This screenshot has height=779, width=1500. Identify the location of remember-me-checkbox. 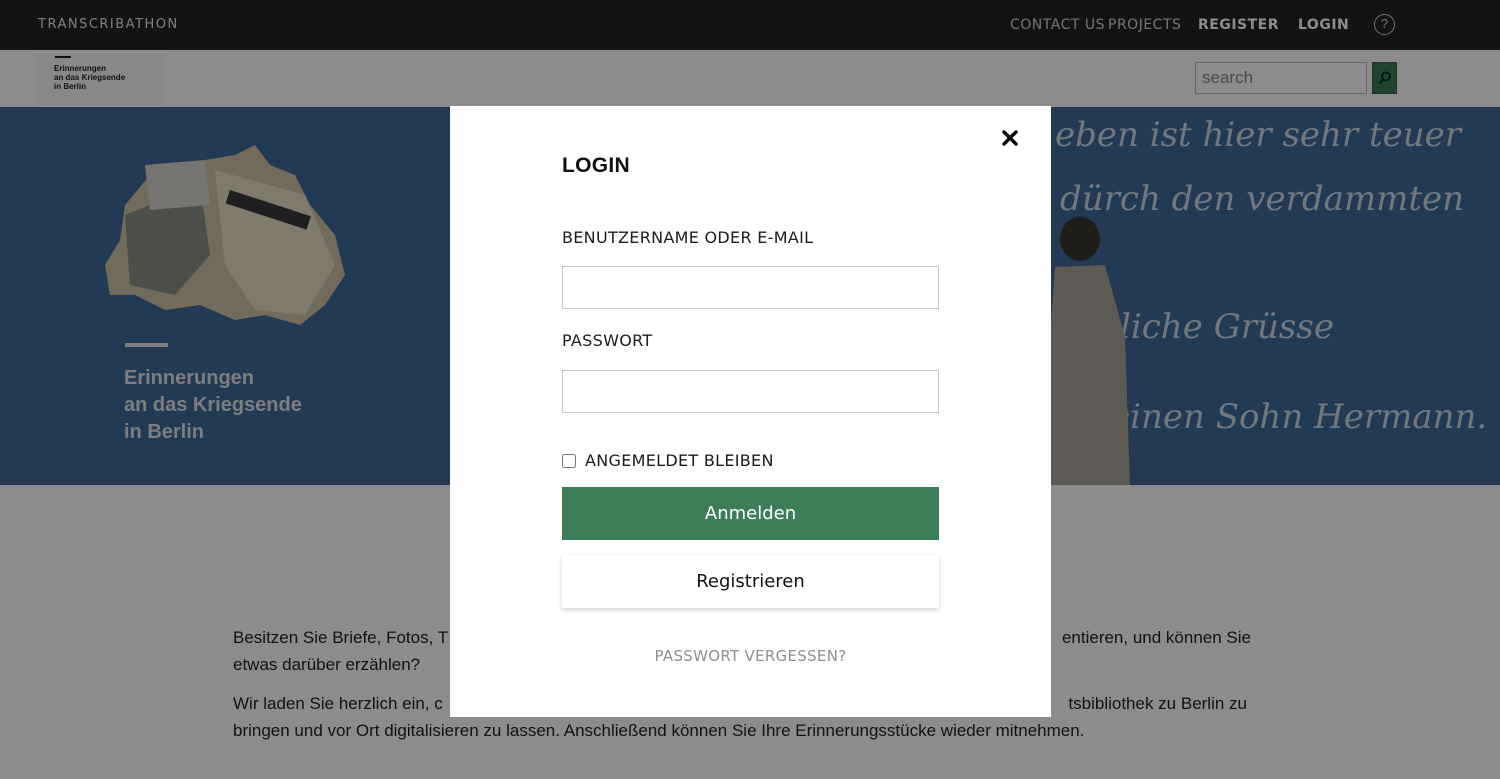
(569, 460).